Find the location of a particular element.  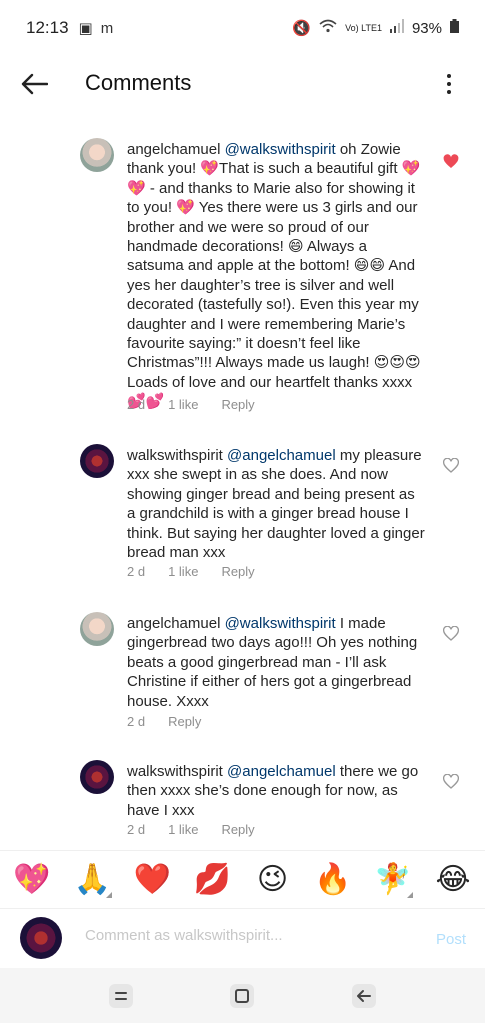

app-header: Comments is located at coordinates (242, 84).